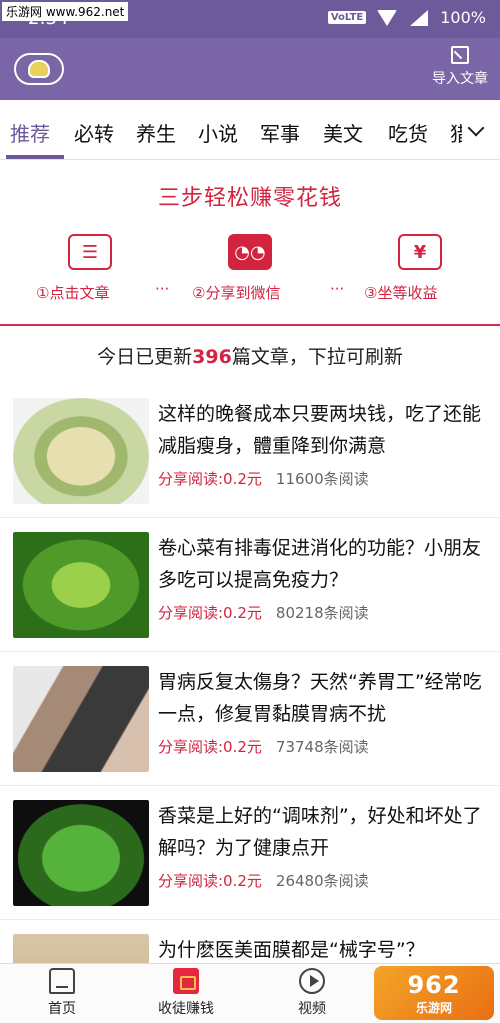 The width and height of the screenshot is (500, 1023). What do you see at coordinates (263, 612) in the screenshot?
I see `article-meta: 分享阅读:0.2元 80218条阅读` at bounding box center [263, 612].